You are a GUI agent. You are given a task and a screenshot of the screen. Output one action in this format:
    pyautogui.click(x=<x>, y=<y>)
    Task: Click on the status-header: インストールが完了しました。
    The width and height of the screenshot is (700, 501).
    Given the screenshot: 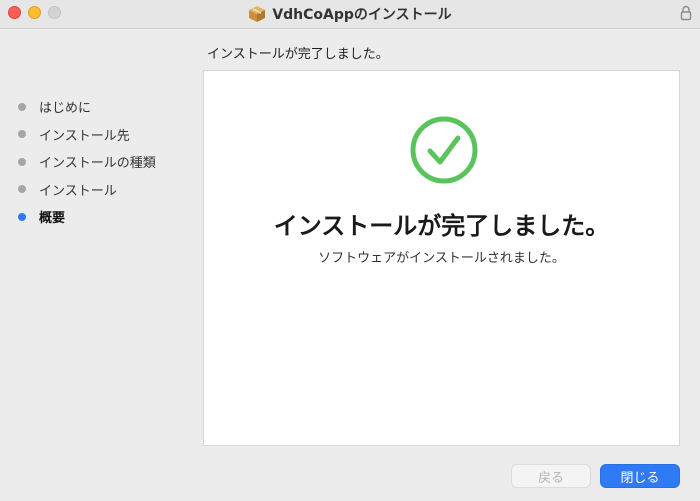 What is the action you would take?
    pyautogui.click(x=298, y=54)
    